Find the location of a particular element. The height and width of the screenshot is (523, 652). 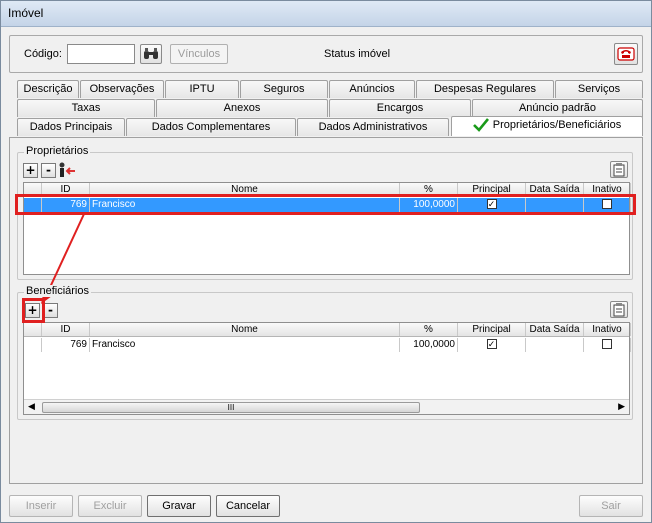

person-transfer-button is located at coordinates (67, 170).